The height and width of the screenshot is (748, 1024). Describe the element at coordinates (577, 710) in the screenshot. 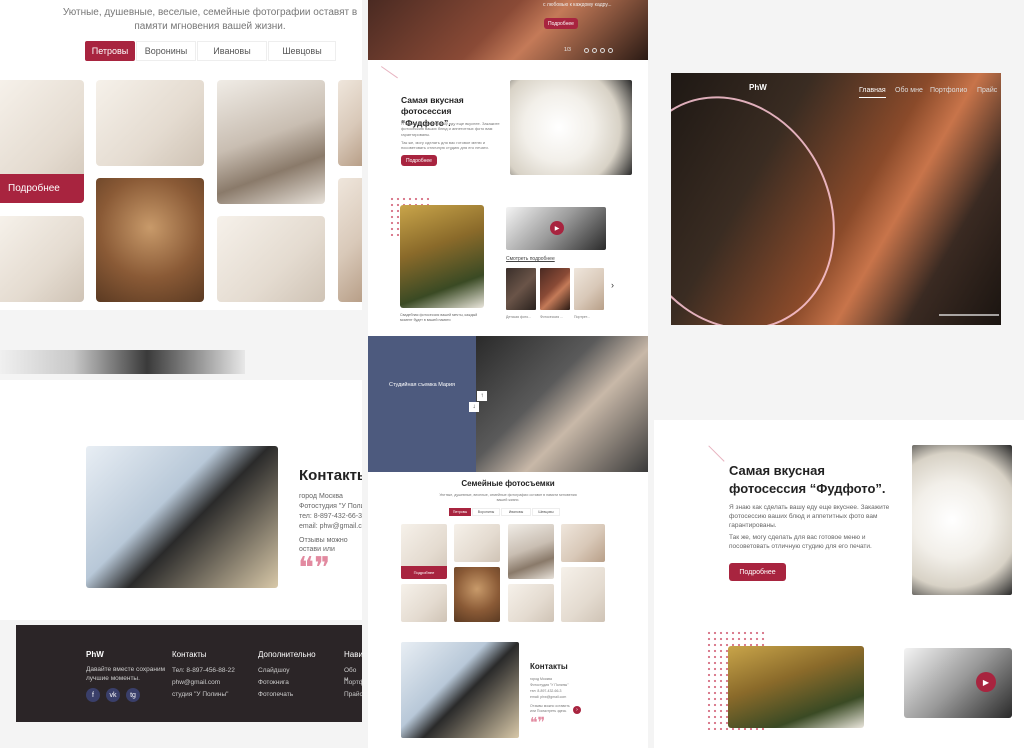

I see `mini-contacts-arrow-icon: ›` at that location.